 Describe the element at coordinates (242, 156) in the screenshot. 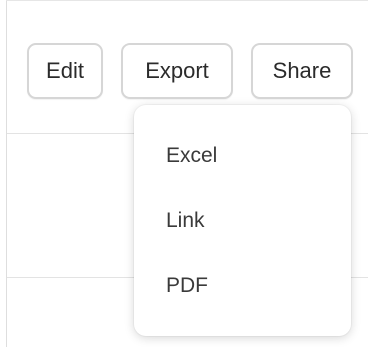

I see `menu-item-excel: Excel` at that location.